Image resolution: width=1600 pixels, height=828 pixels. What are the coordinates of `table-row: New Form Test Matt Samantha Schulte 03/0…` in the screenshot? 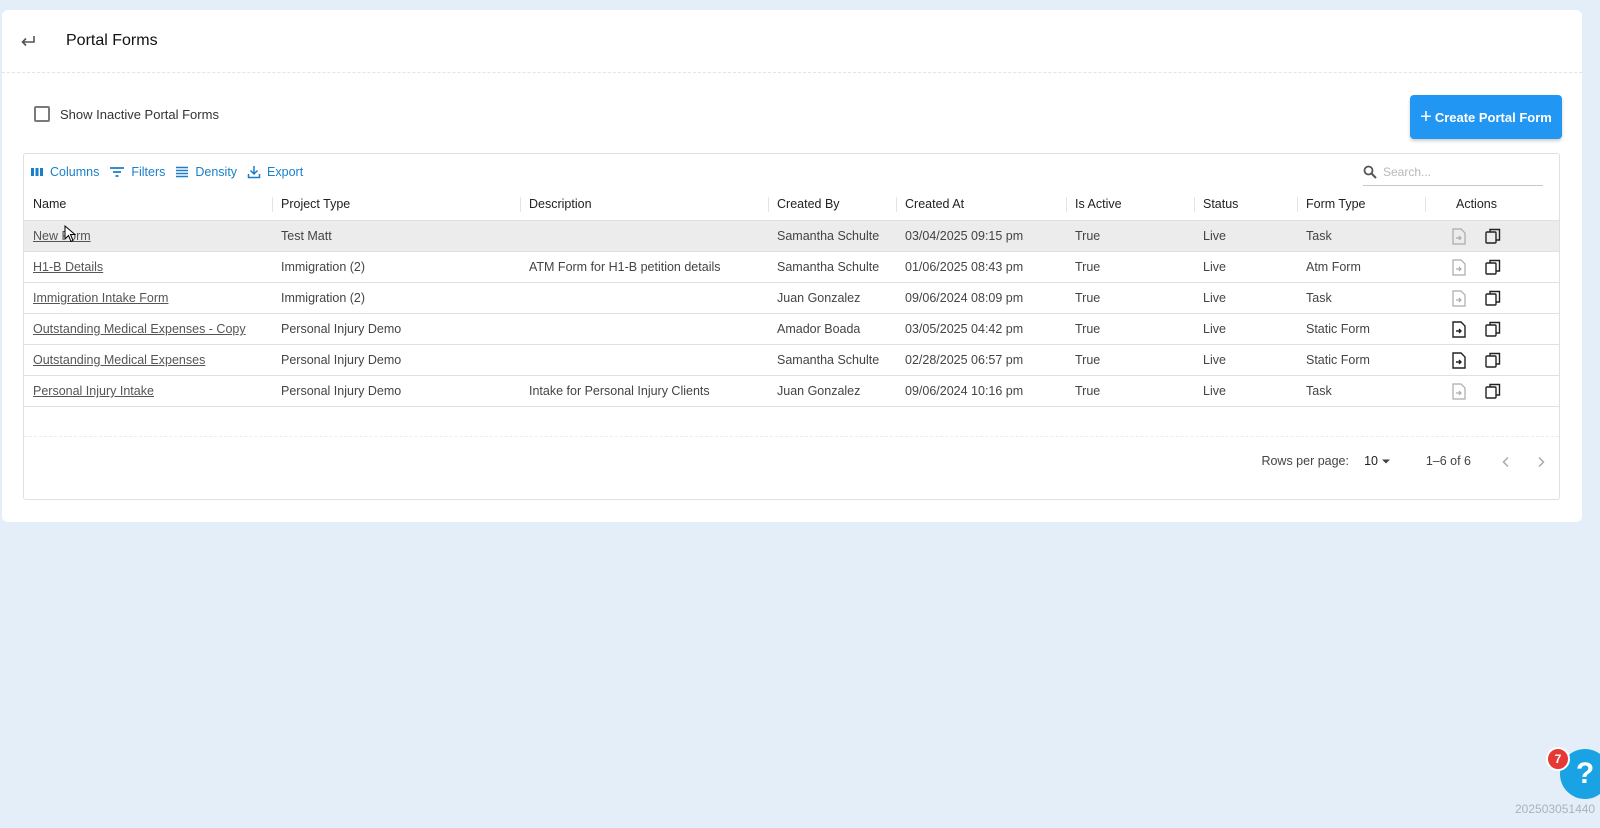 It's located at (791, 236).